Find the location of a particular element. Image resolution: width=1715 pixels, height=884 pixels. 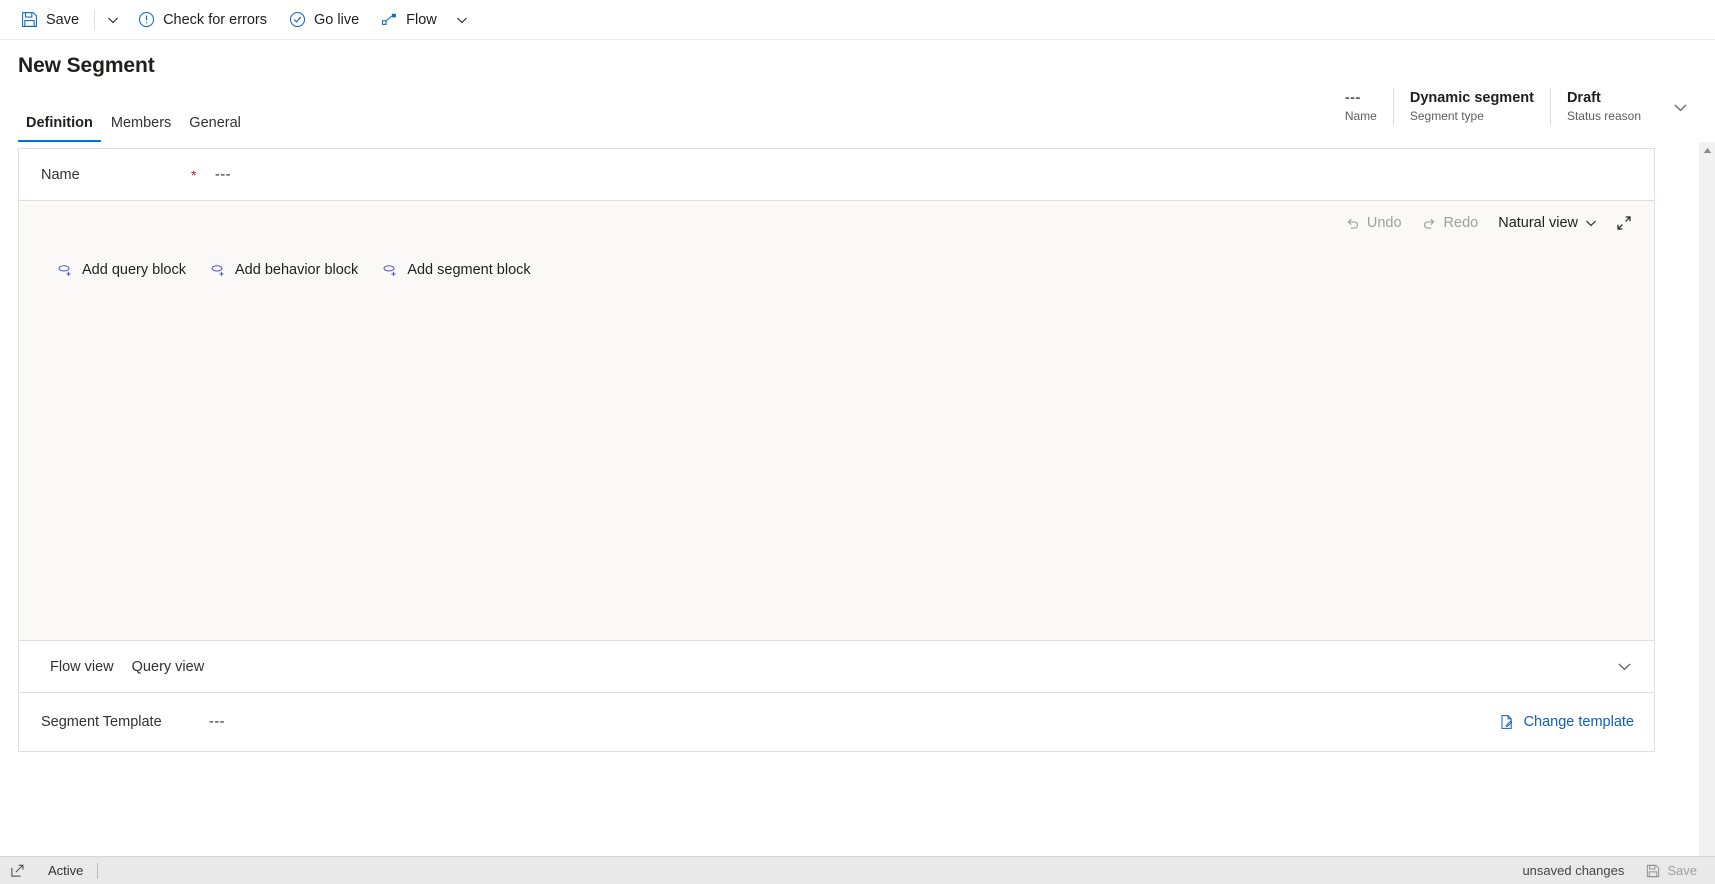

header-field-name-label: Name is located at coordinates (1360, 116).